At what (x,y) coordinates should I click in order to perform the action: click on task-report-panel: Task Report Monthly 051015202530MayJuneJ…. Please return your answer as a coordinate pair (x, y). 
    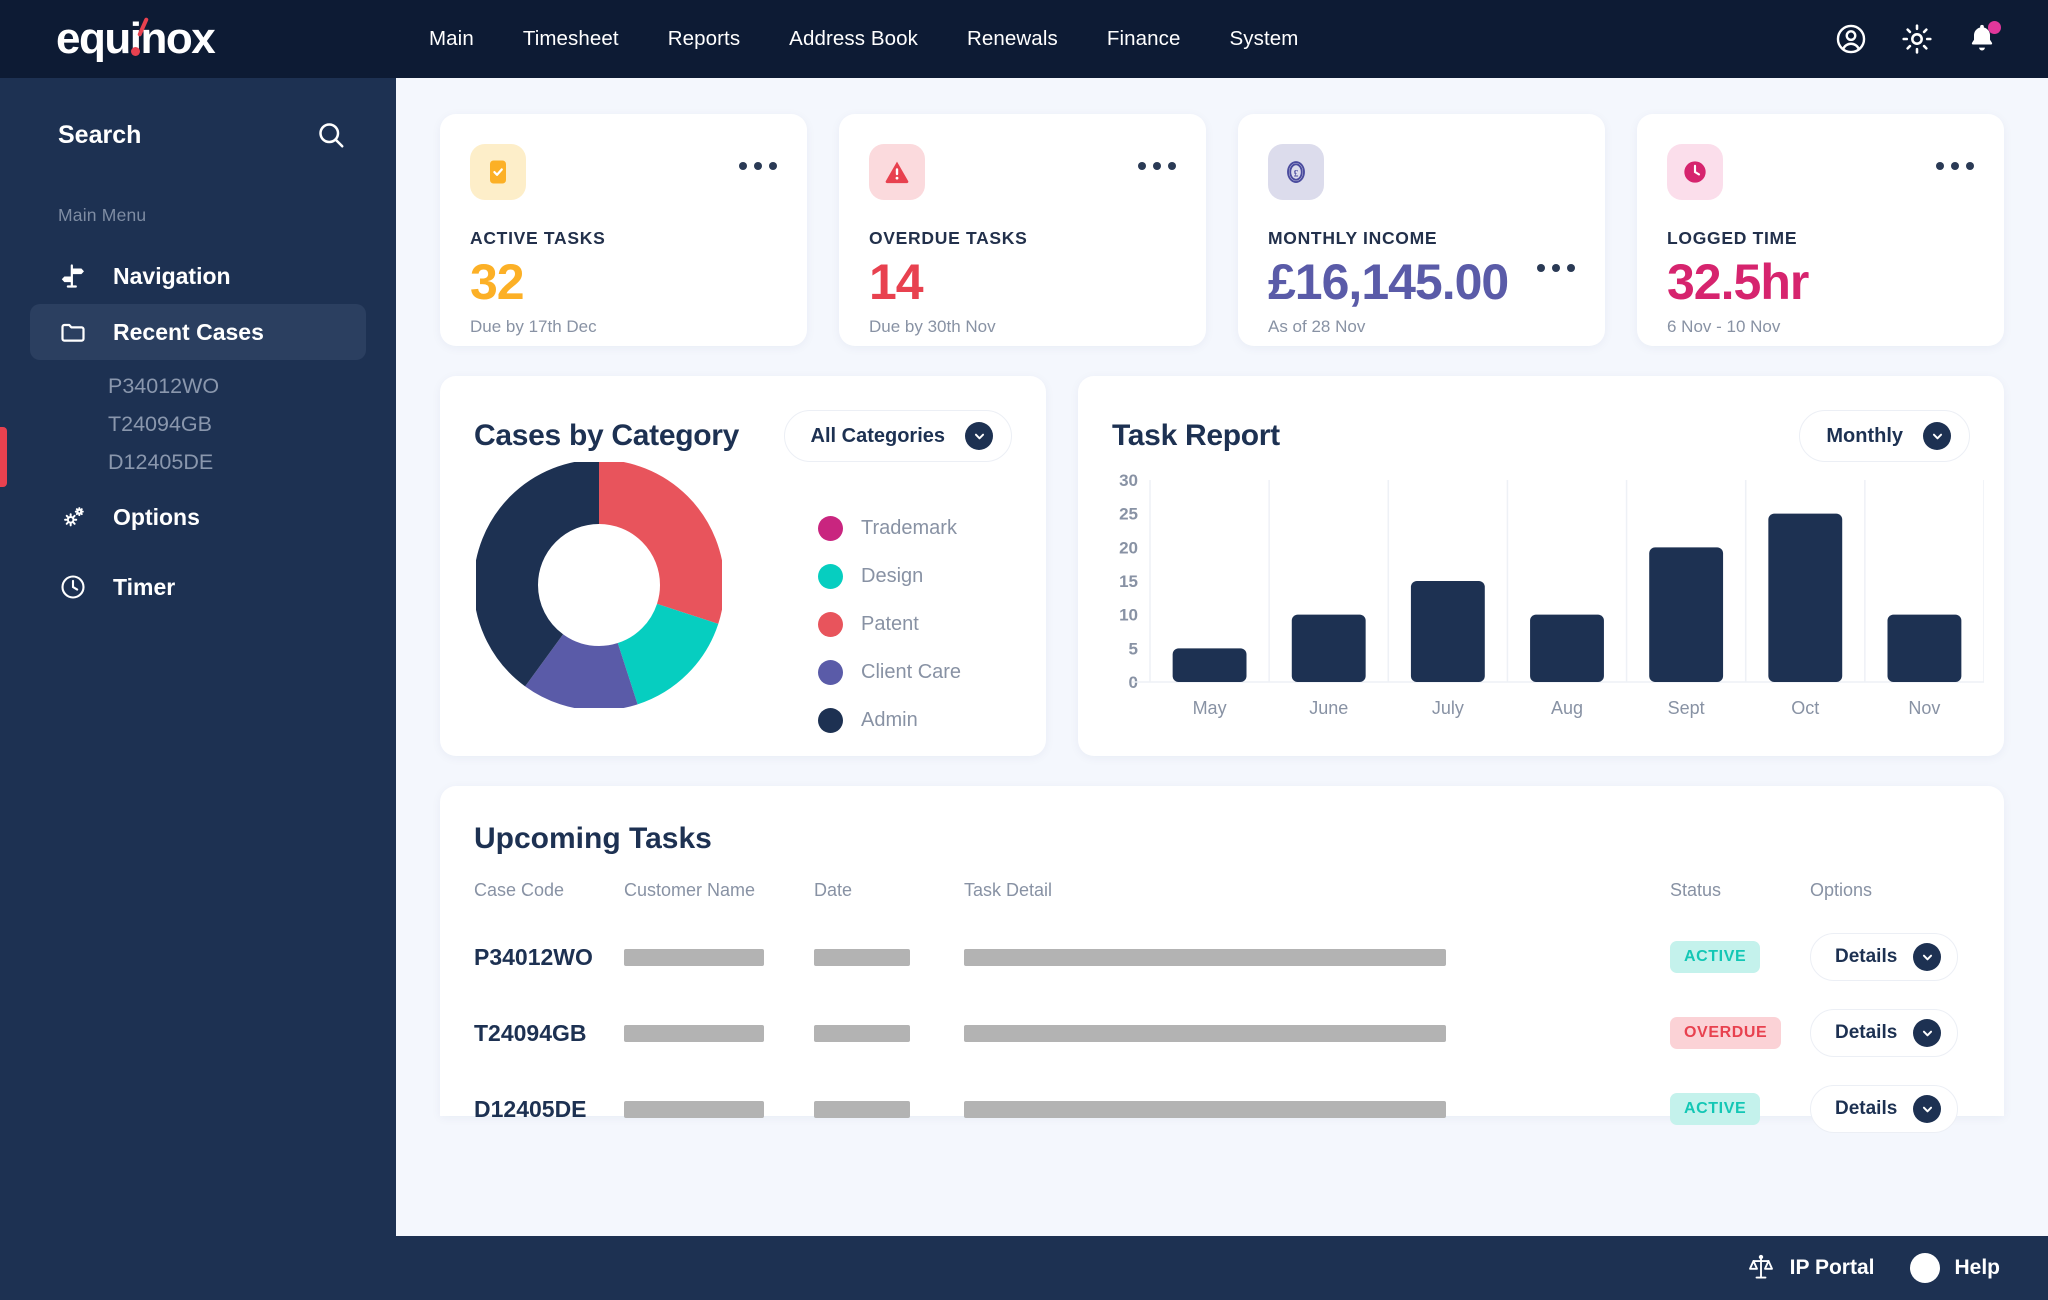
    Looking at the image, I should click on (1541, 566).